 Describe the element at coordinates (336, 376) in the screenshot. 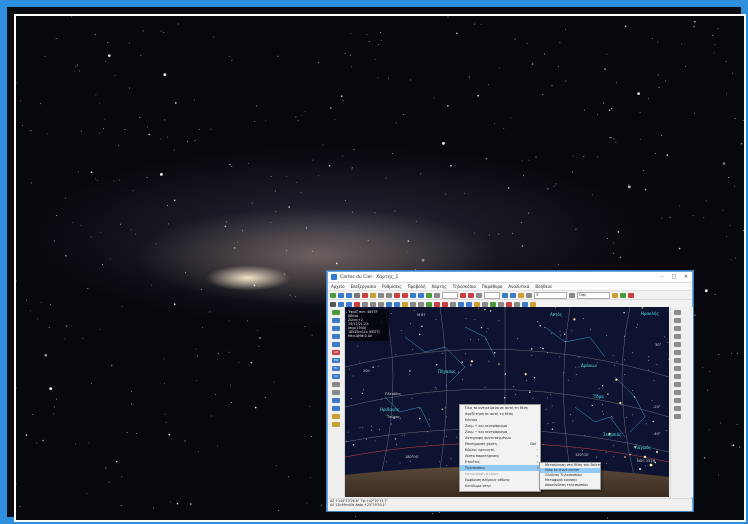

I see `galactic-mode-button: Gl` at that location.